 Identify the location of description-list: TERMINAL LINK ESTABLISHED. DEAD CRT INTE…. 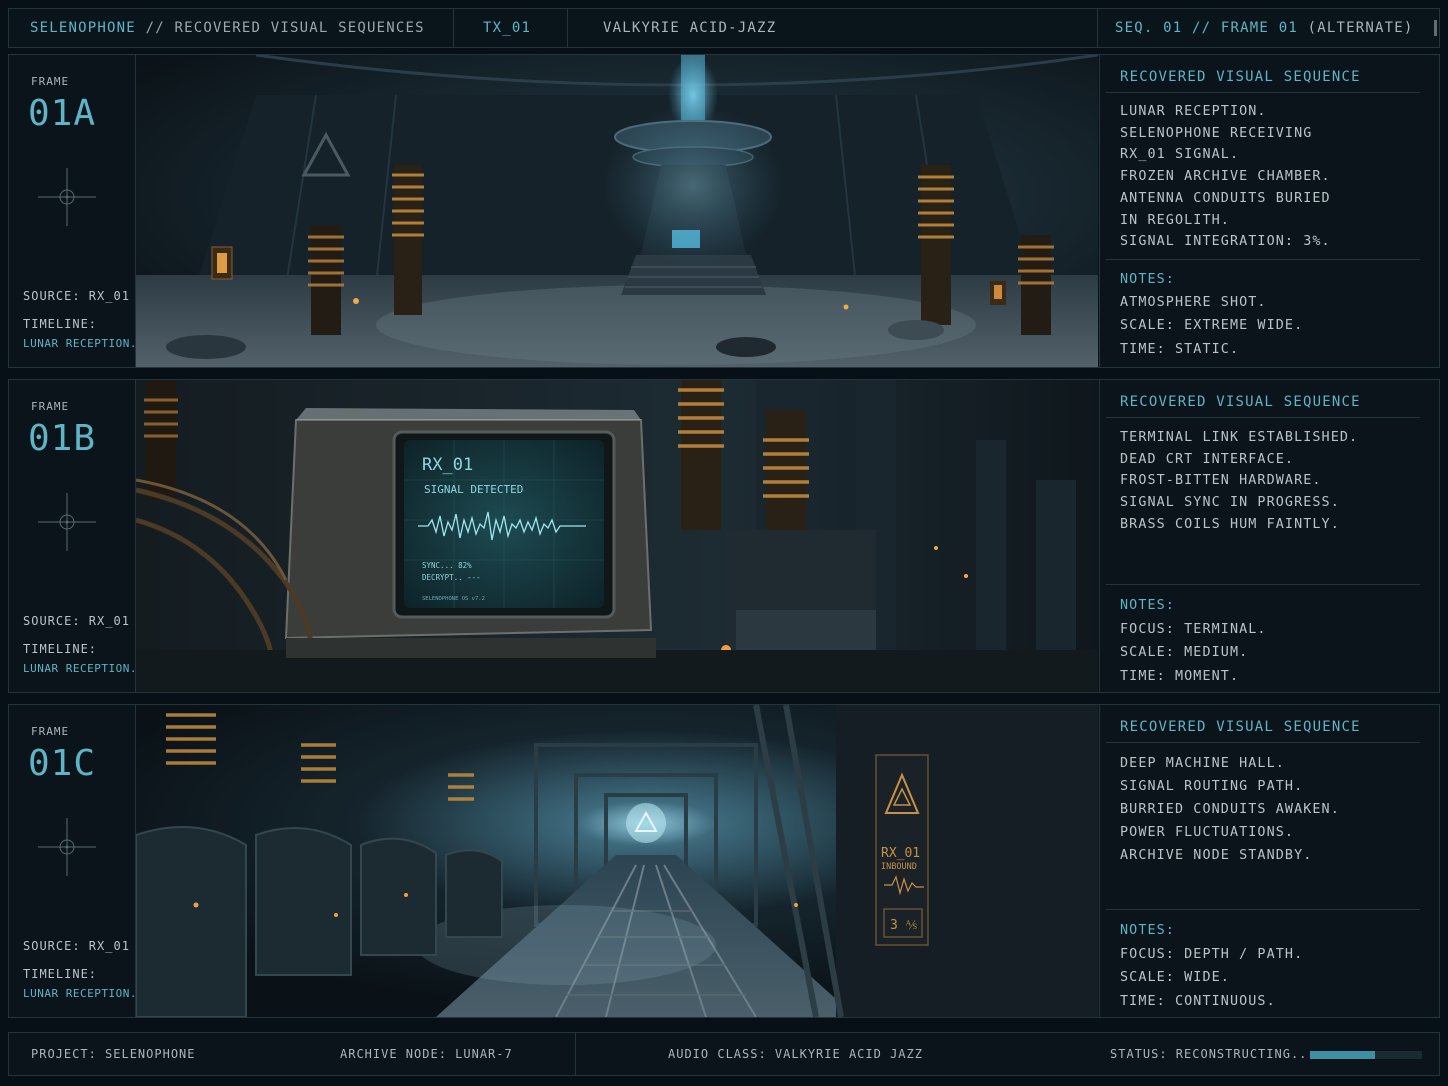
(1239, 481).